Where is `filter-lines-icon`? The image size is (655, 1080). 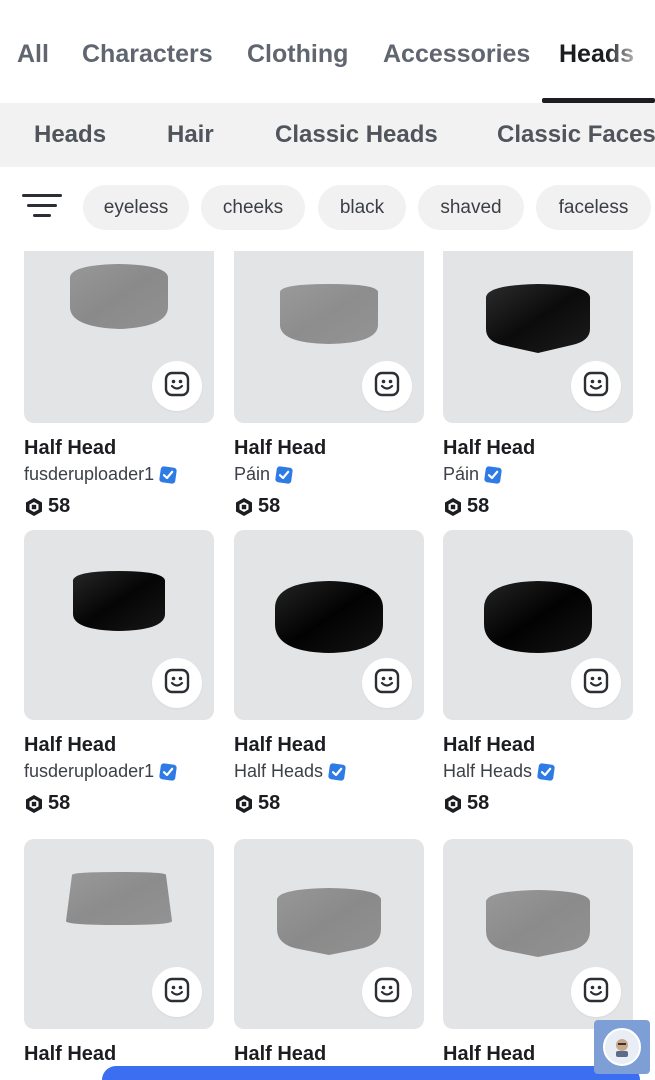 filter-lines-icon is located at coordinates (42, 209).